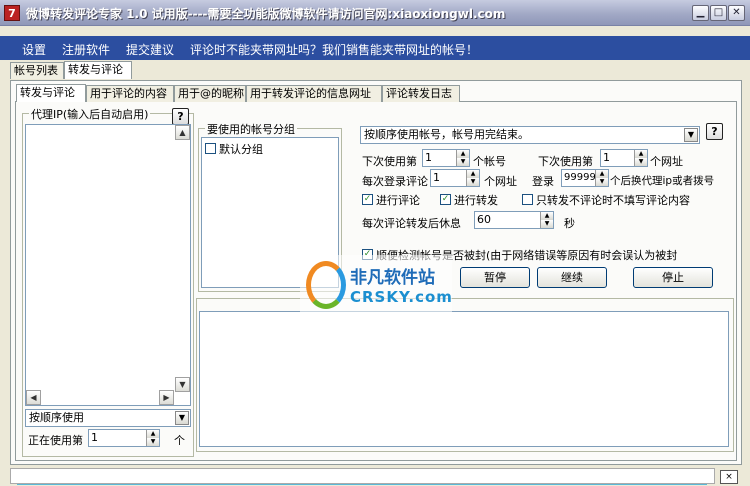  Describe the element at coordinates (314, 93) in the screenshot. I see `tab-info-urls: 用于转发评论的信息网址` at that location.